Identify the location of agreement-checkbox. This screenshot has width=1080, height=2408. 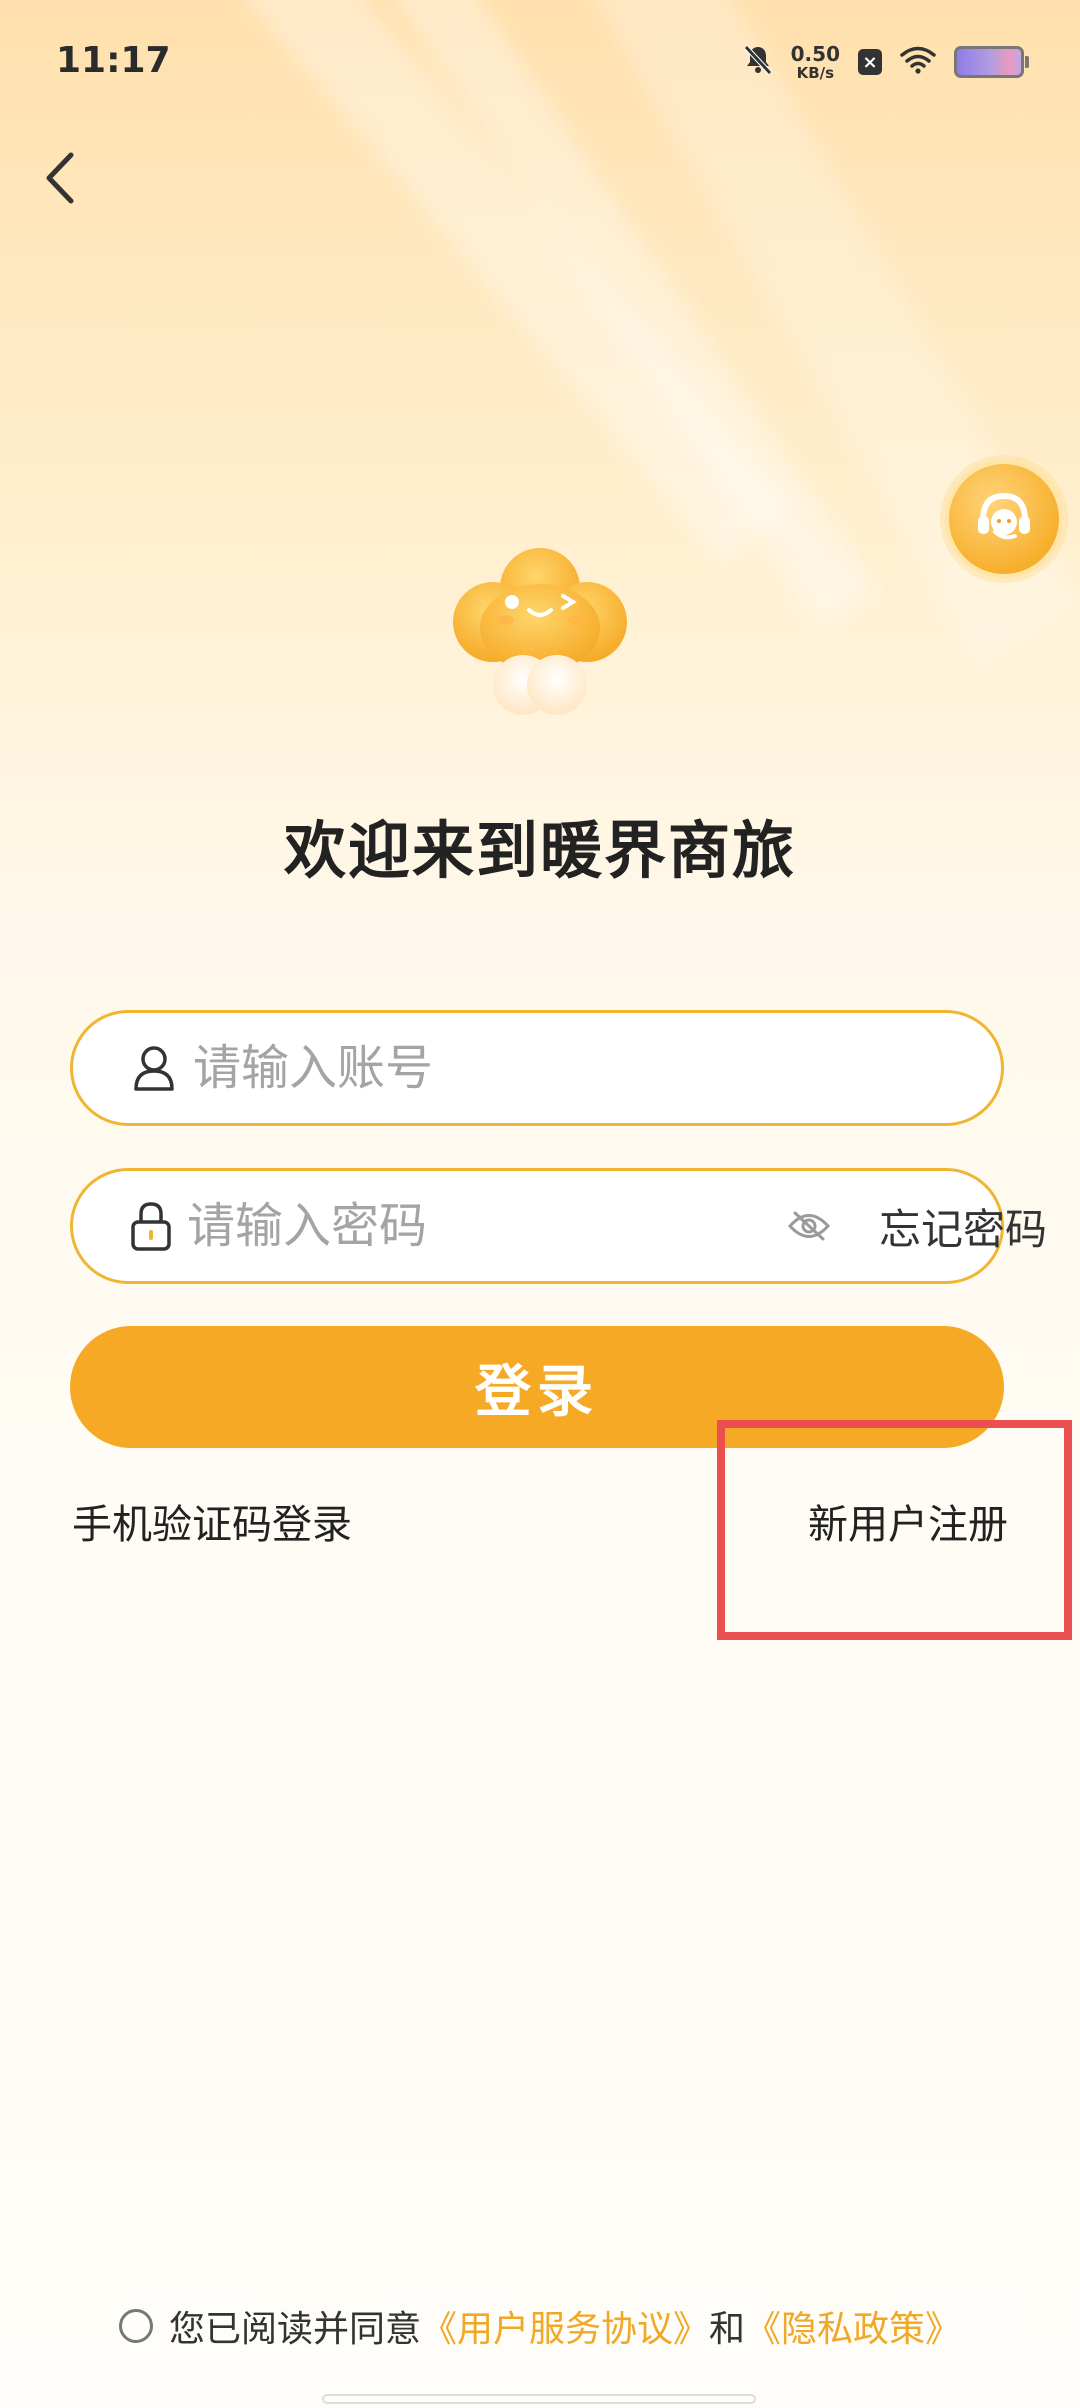
(135, 2326).